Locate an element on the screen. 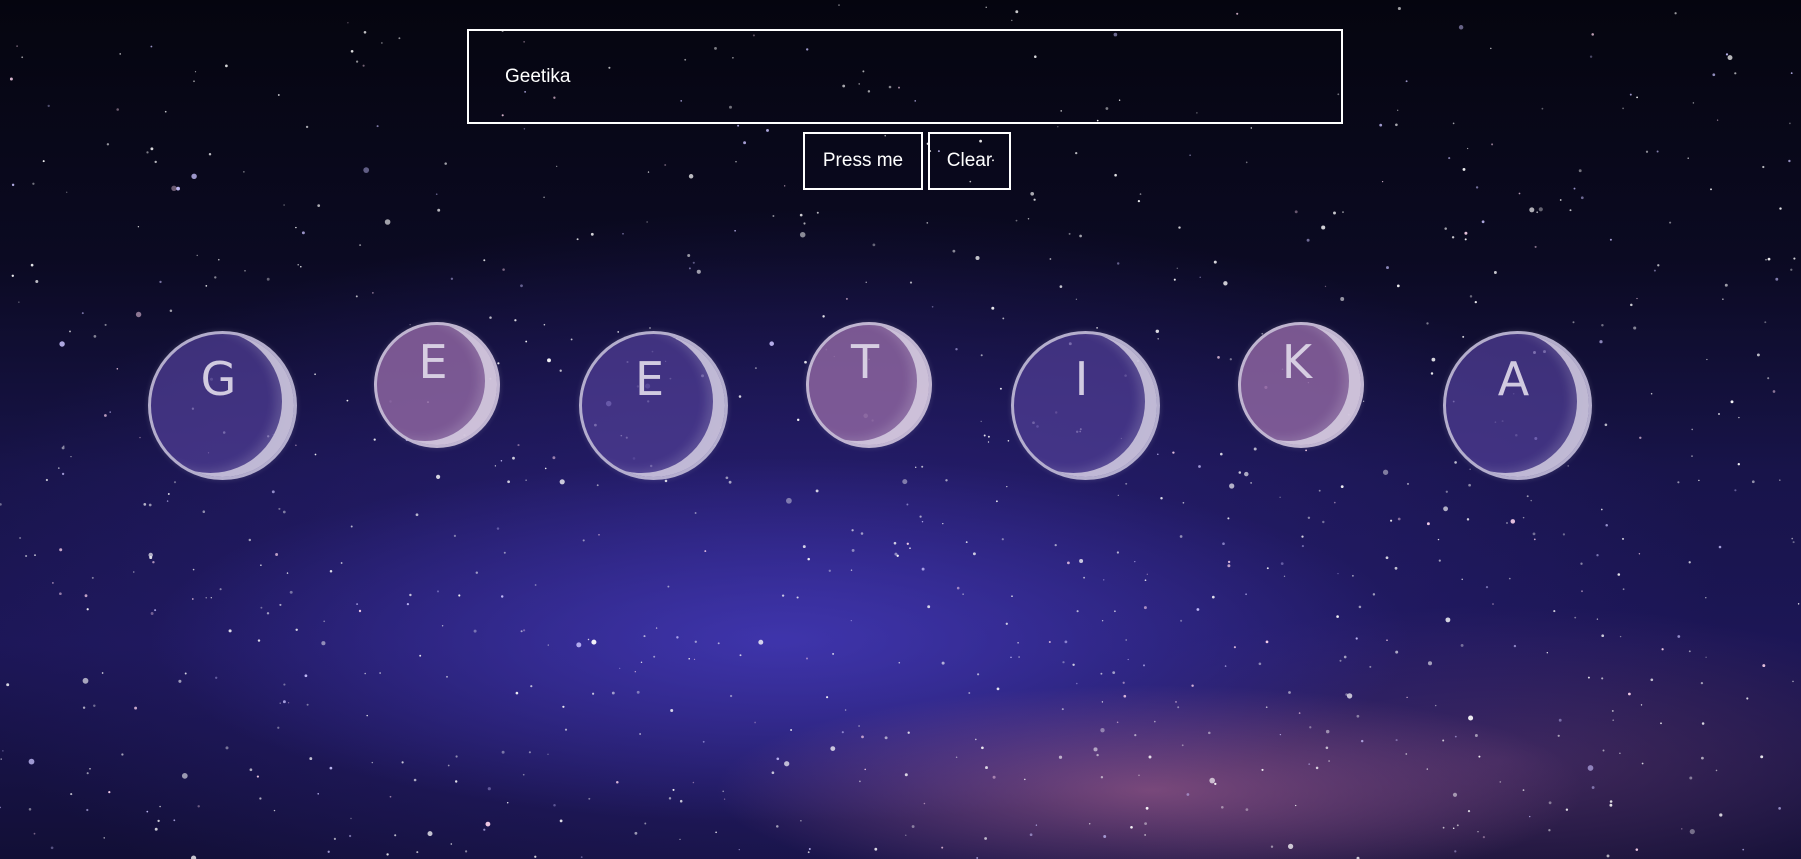  bubble-letter: E is located at coordinates (649, 379).